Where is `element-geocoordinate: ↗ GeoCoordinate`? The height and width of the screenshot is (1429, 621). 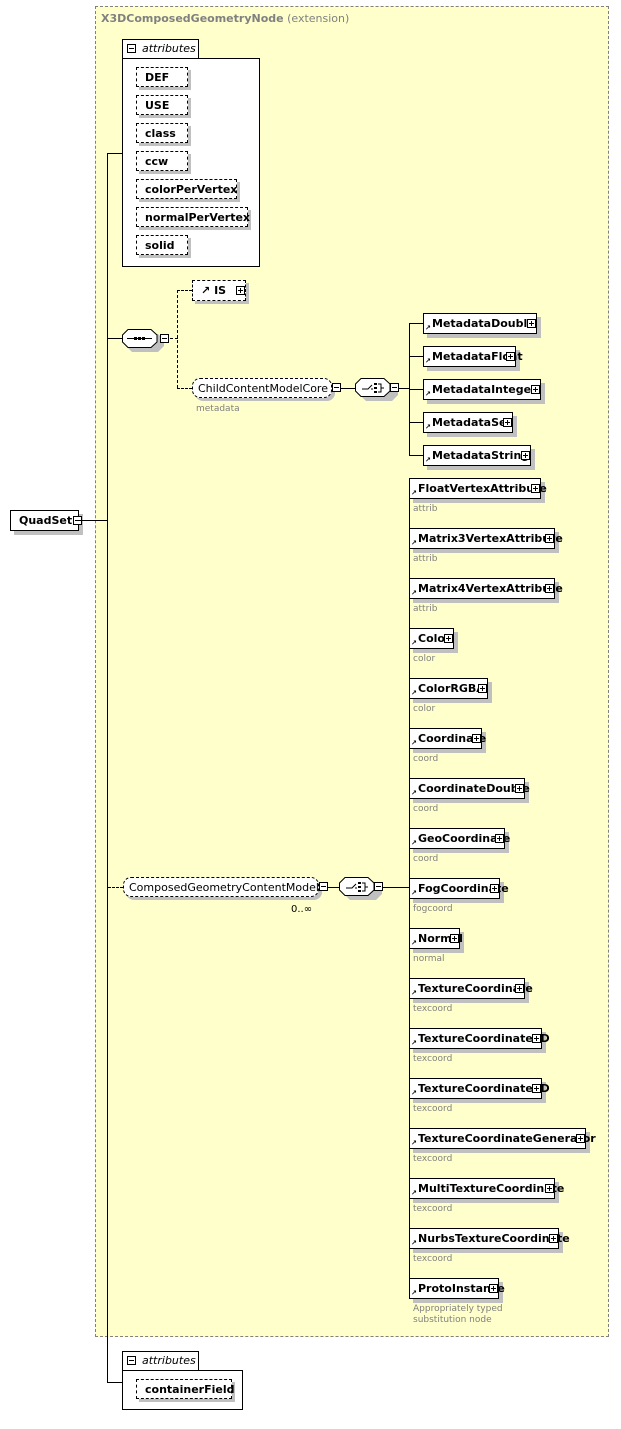
element-geocoordinate: ↗ GeoCoordinate is located at coordinates (459, 838).